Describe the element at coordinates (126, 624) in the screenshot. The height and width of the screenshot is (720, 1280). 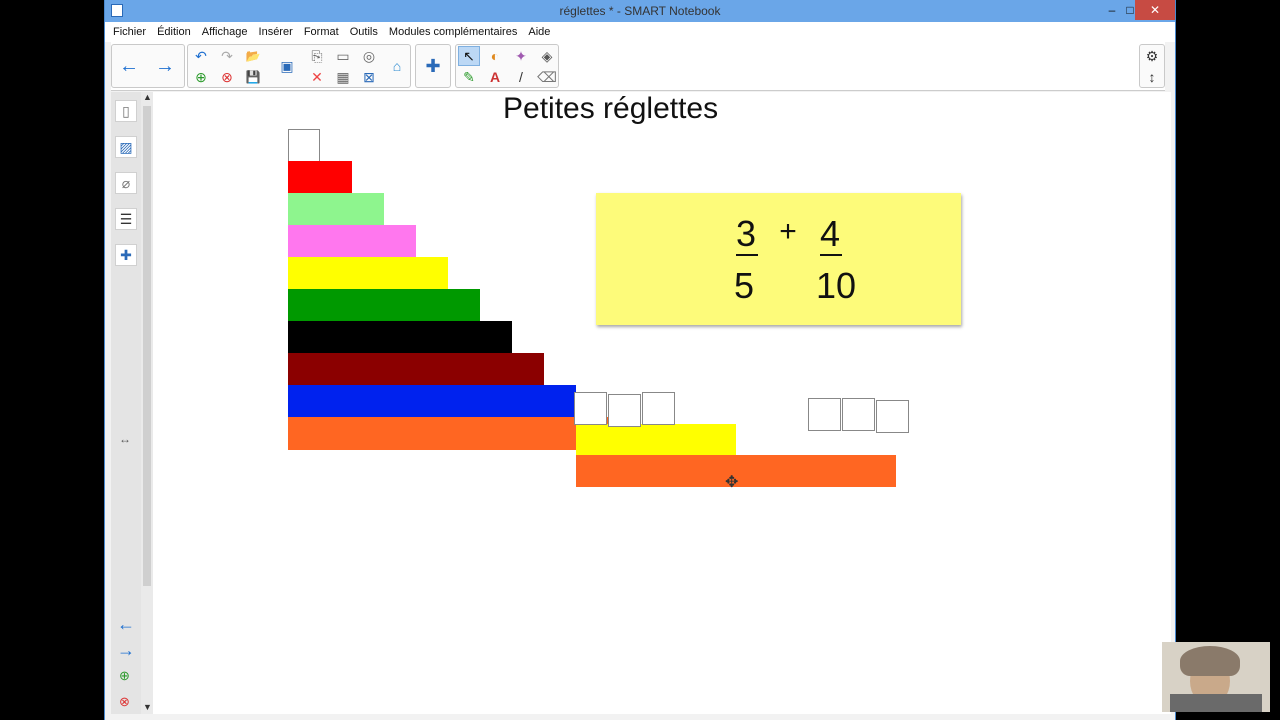
I see `previous-page-icon: ←` at that location.